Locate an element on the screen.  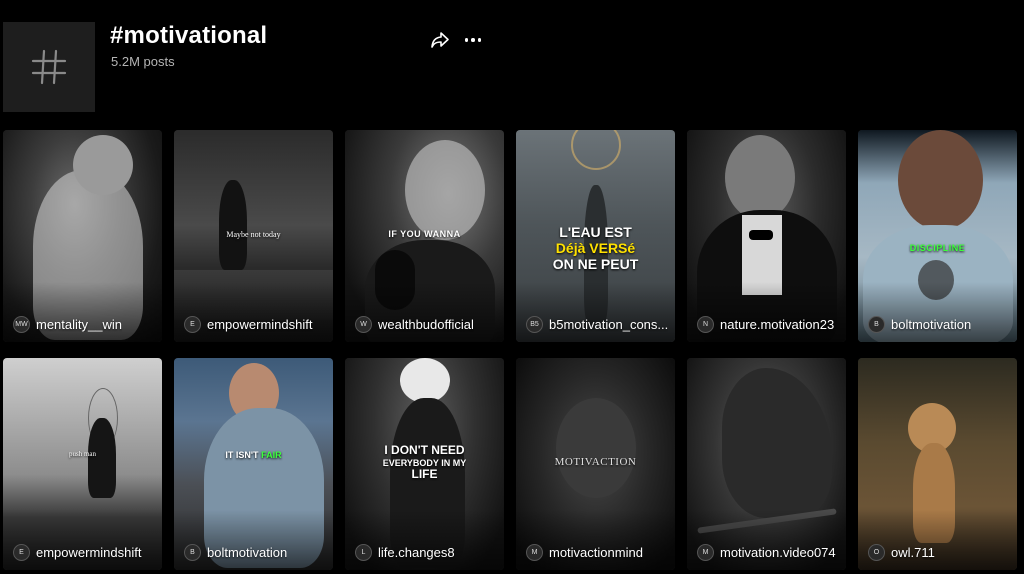
caption-line: ON NE PEUT is located at coordinates (595, 264).